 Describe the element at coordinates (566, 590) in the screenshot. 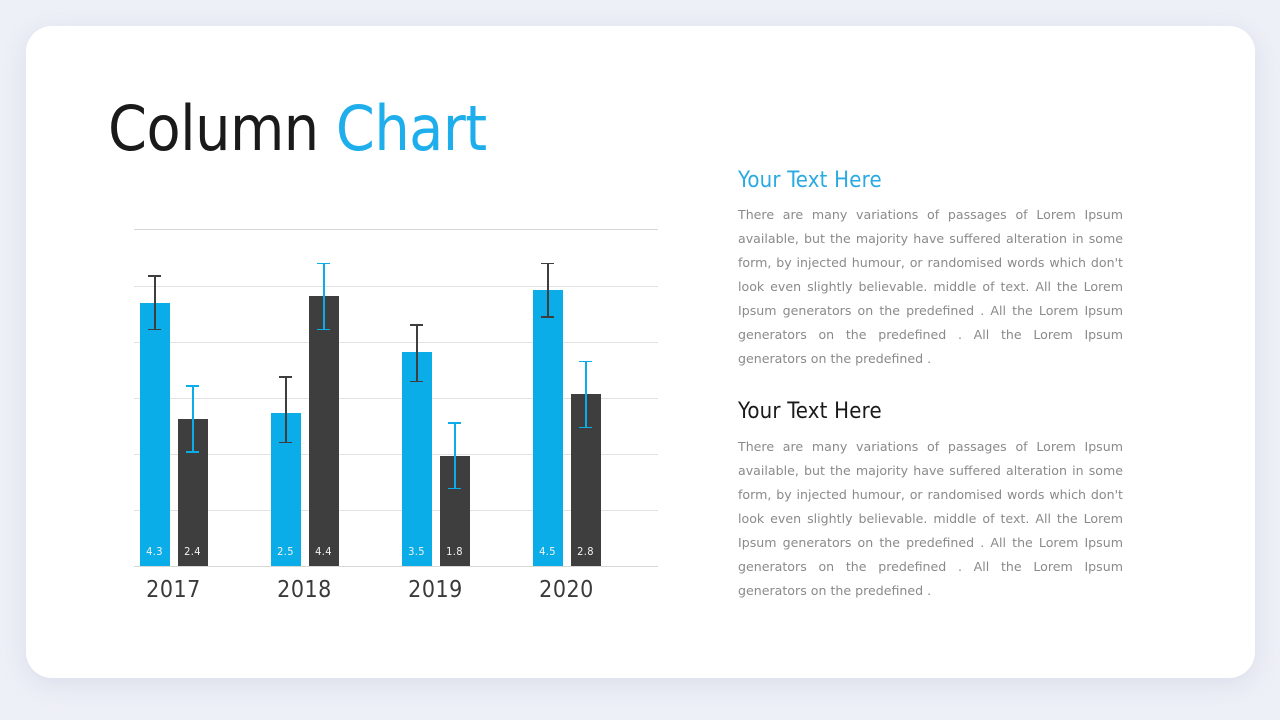

I see `x-axis-tick-label: 2020` at that location.